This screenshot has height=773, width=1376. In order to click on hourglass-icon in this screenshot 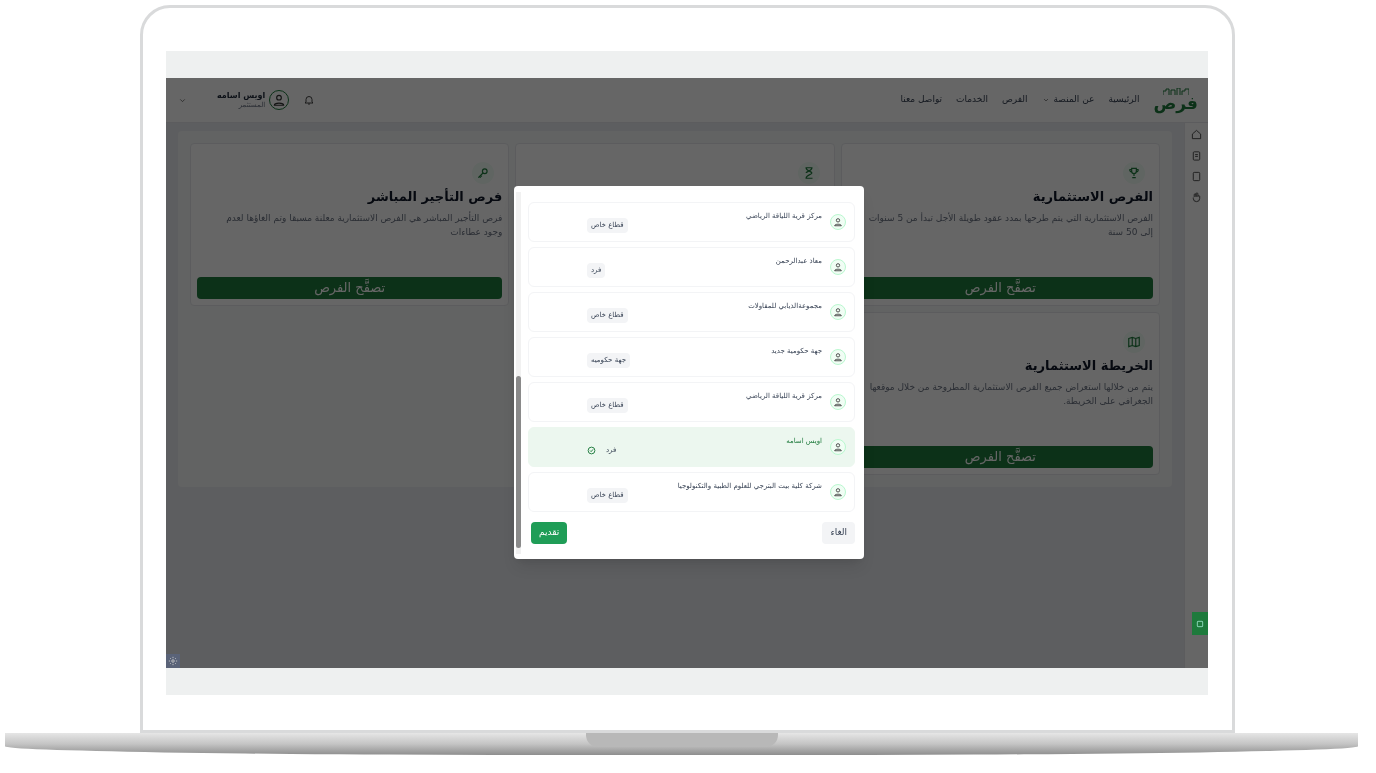, I will do `click(808, 173)`.